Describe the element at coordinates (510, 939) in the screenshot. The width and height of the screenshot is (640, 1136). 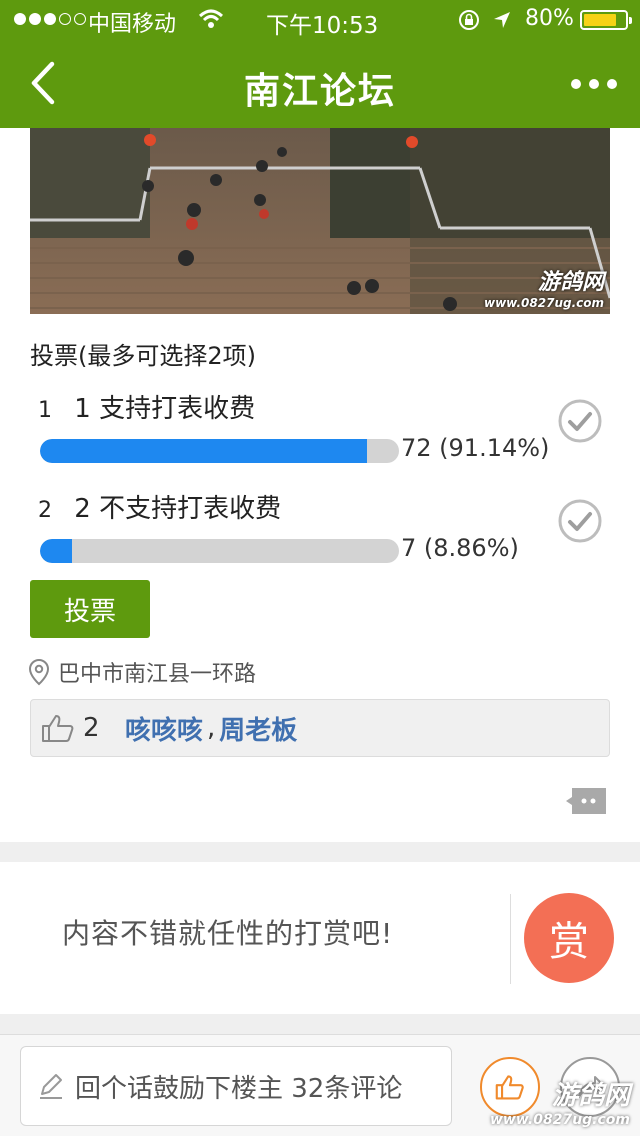
I see `divider` at that location.